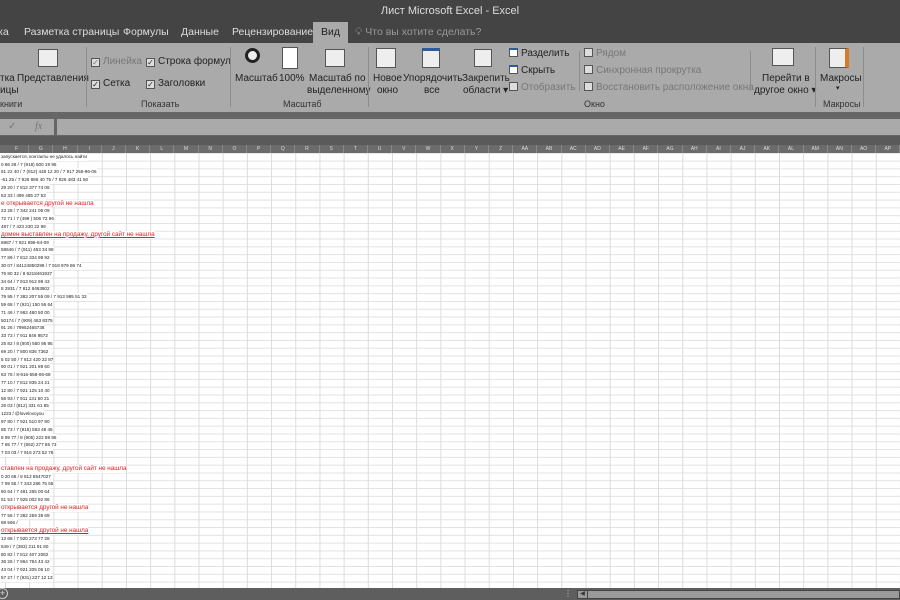 The width and height of the screenshot is (900, 600). What do you see at coordinates (642, 70) in the screenshot?
I see `sync-scroll-button: Синхронная прокрутка` at bounding box center [642, 70].